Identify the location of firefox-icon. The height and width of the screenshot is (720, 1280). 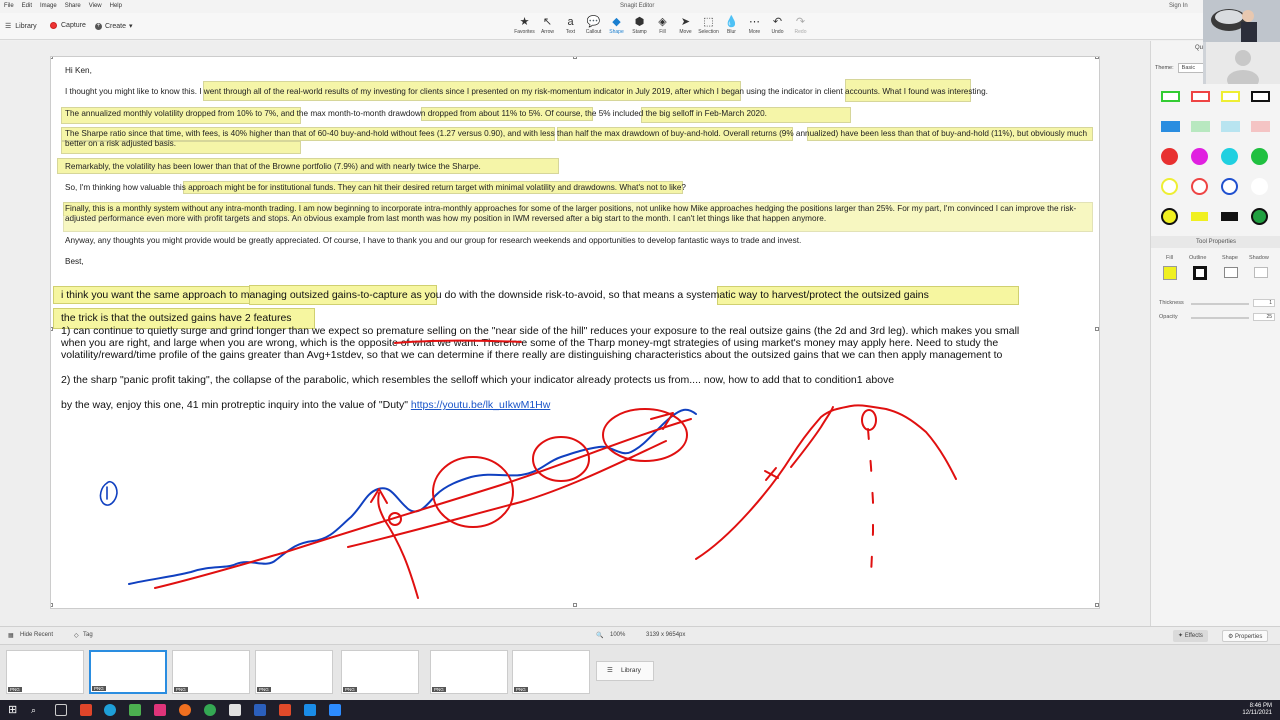
(185, 710).